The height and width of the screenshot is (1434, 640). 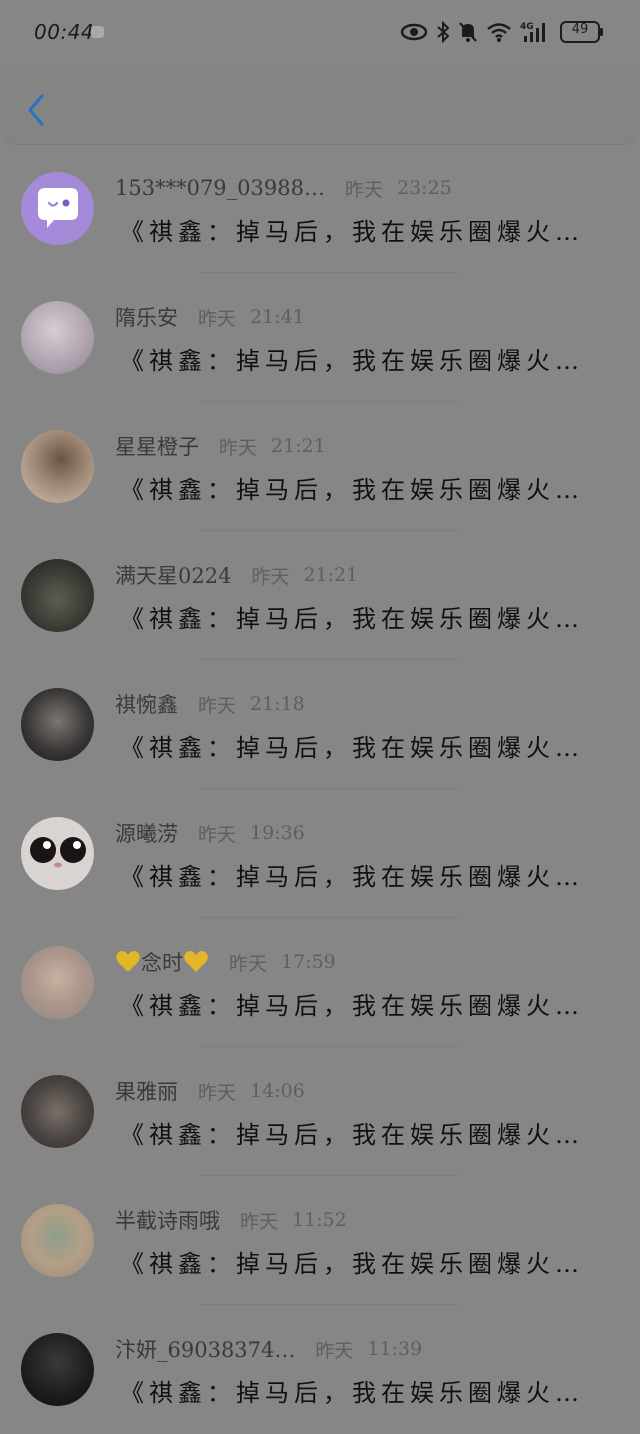 I want to click on wifi-icon, so click(x=499, y=32).